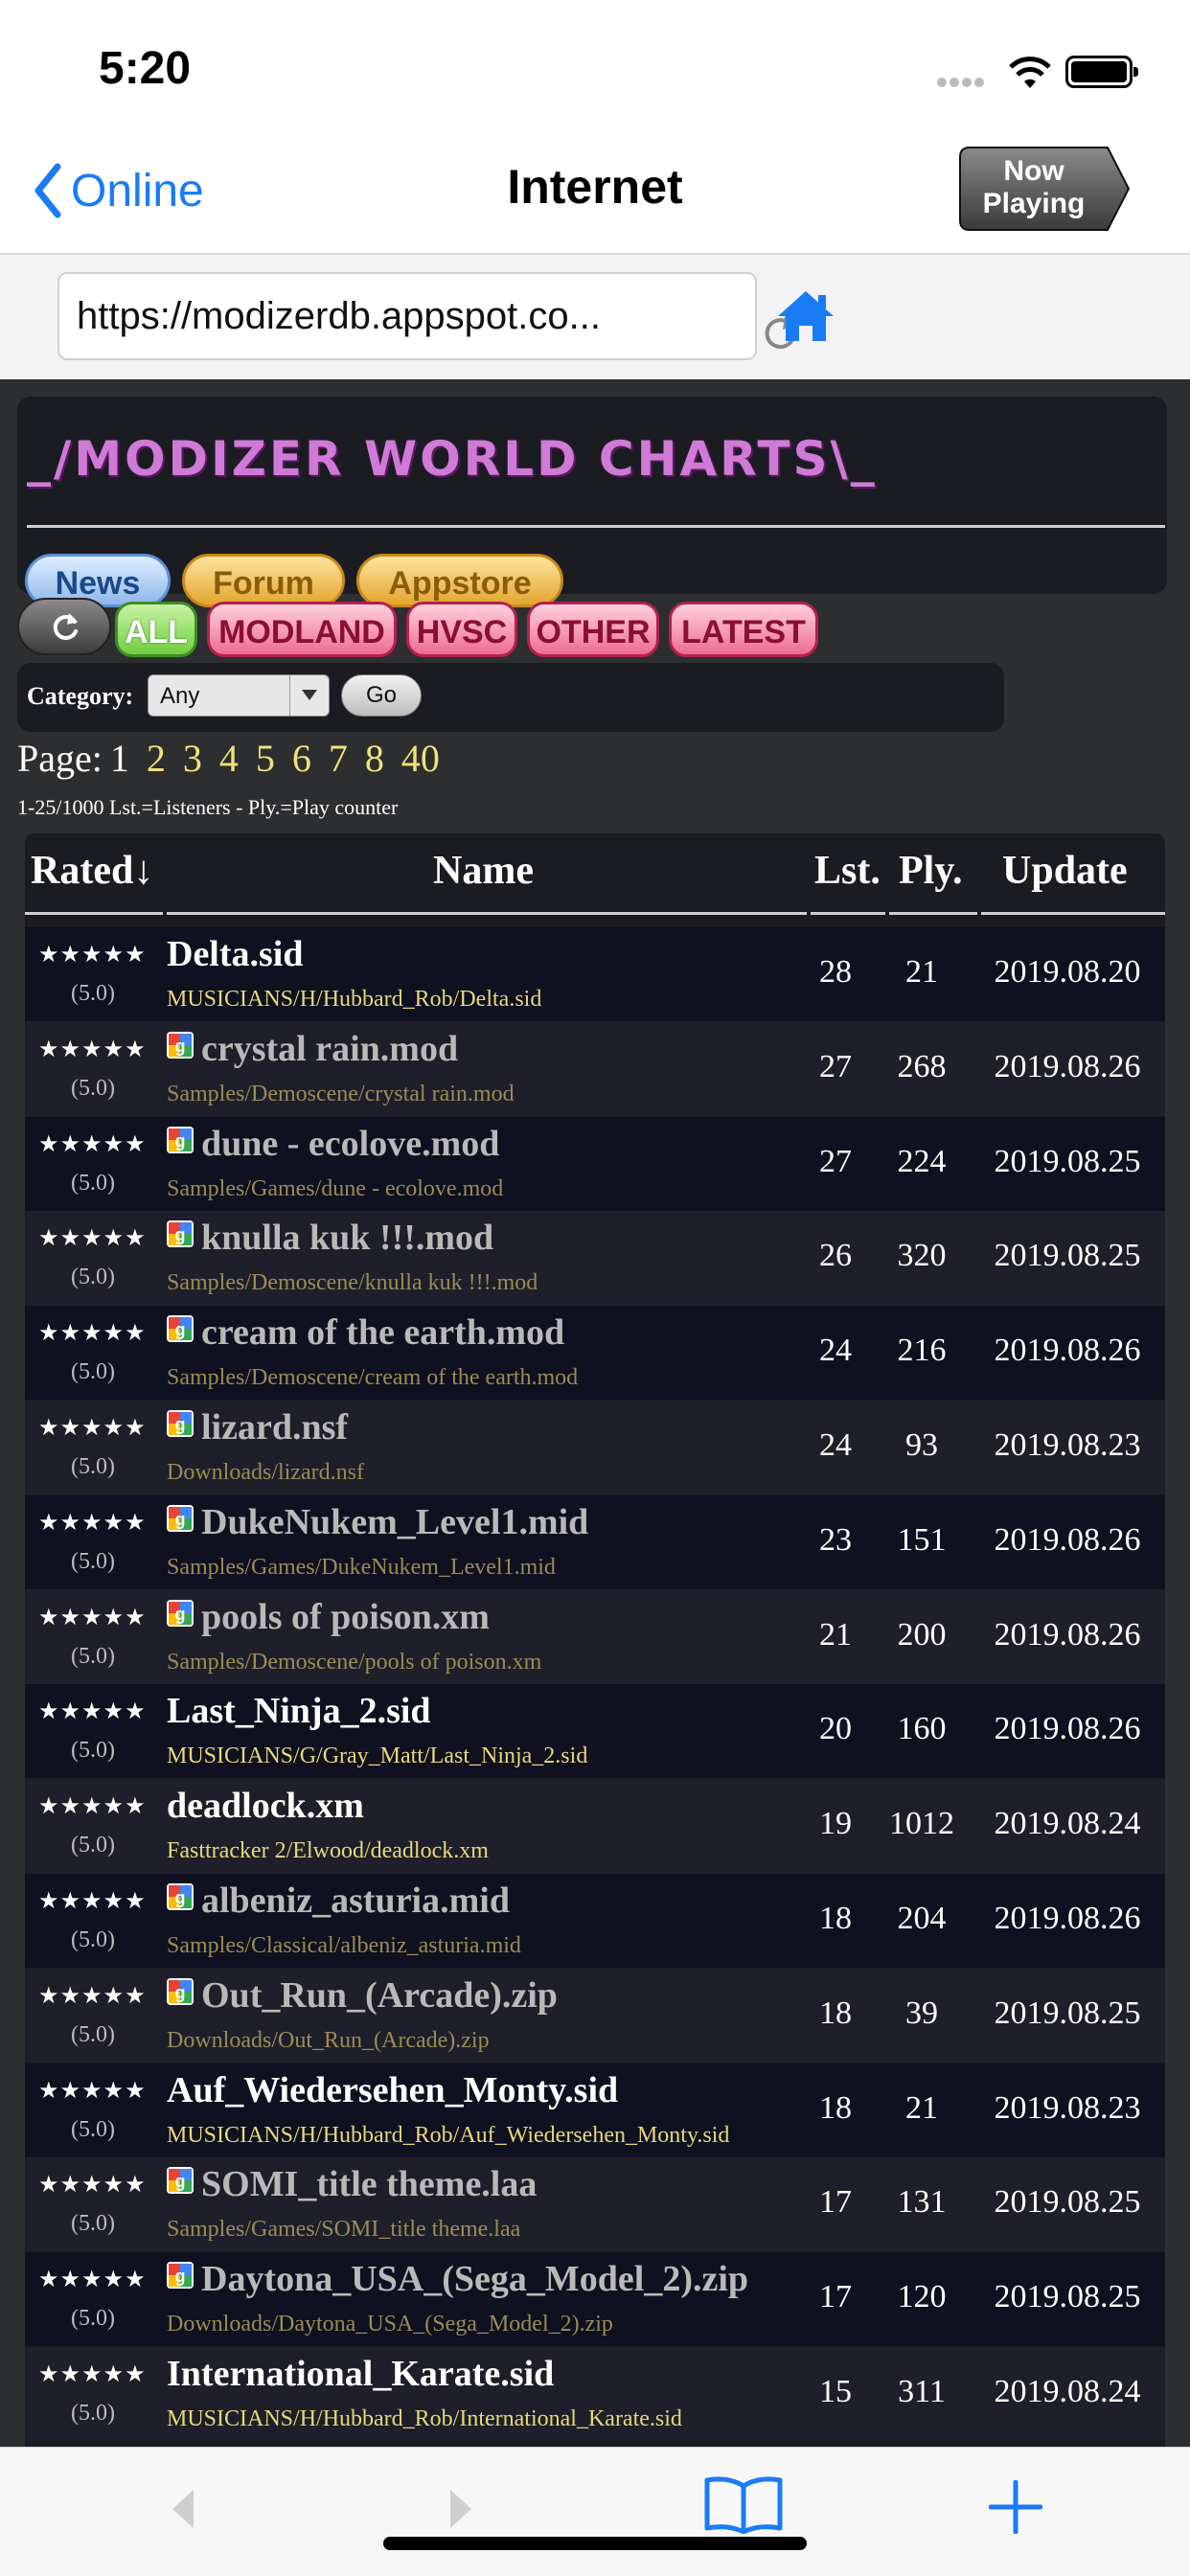  Describe the element at coordinates (458, 2279) in the screenshot. I see `file-name-link: g Daytona_USA_(Sega_Model_2).zip` at that location.